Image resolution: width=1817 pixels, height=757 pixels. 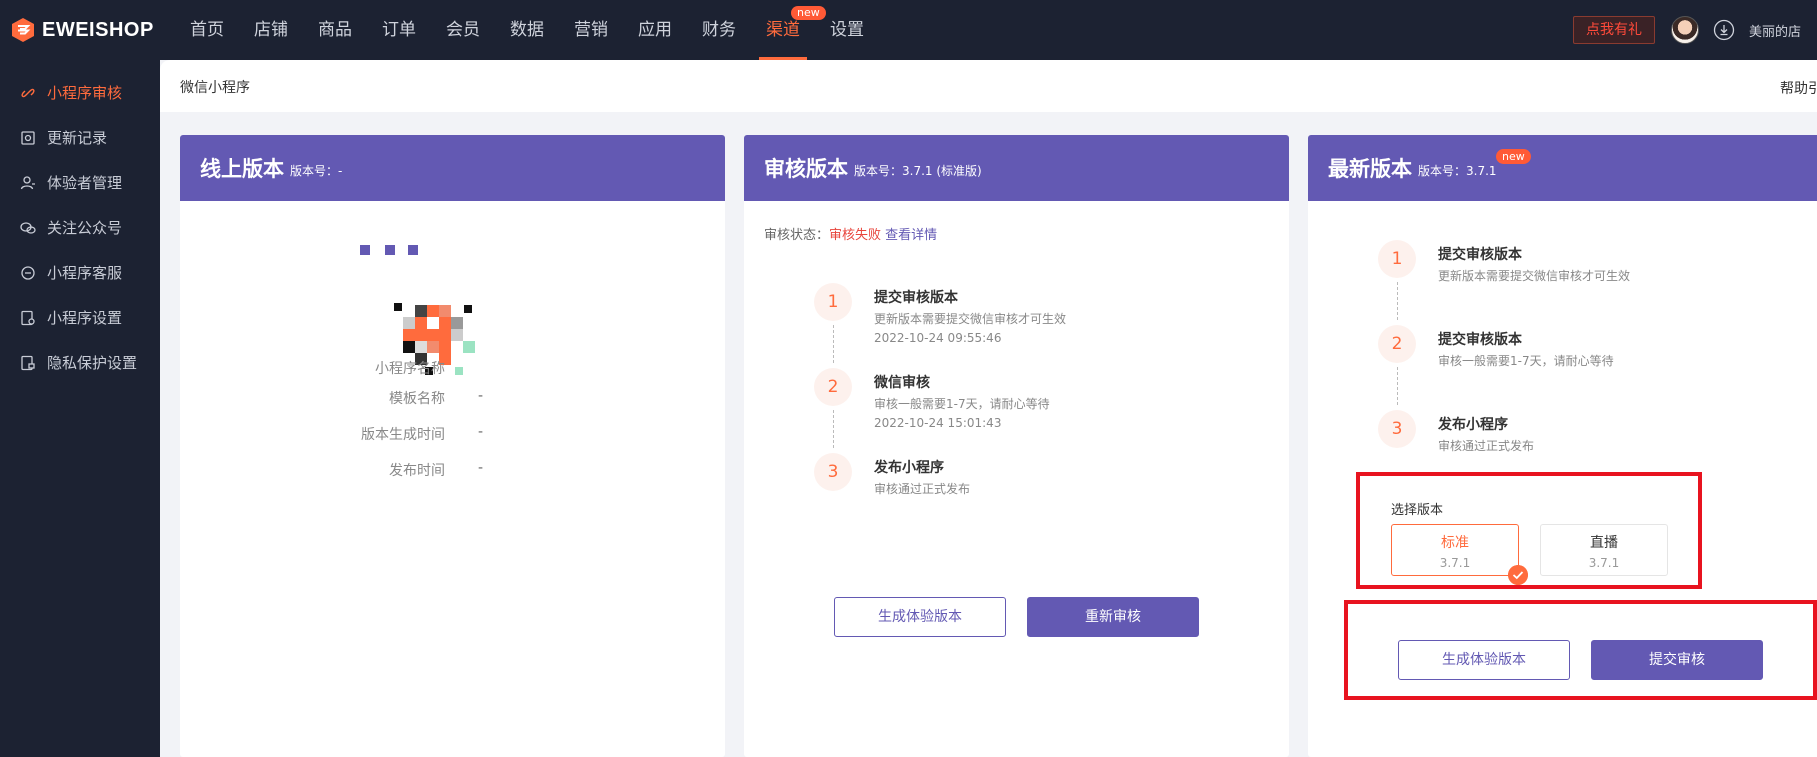 I want to click on nav-apps: 应用, so click(x=655, y=30).